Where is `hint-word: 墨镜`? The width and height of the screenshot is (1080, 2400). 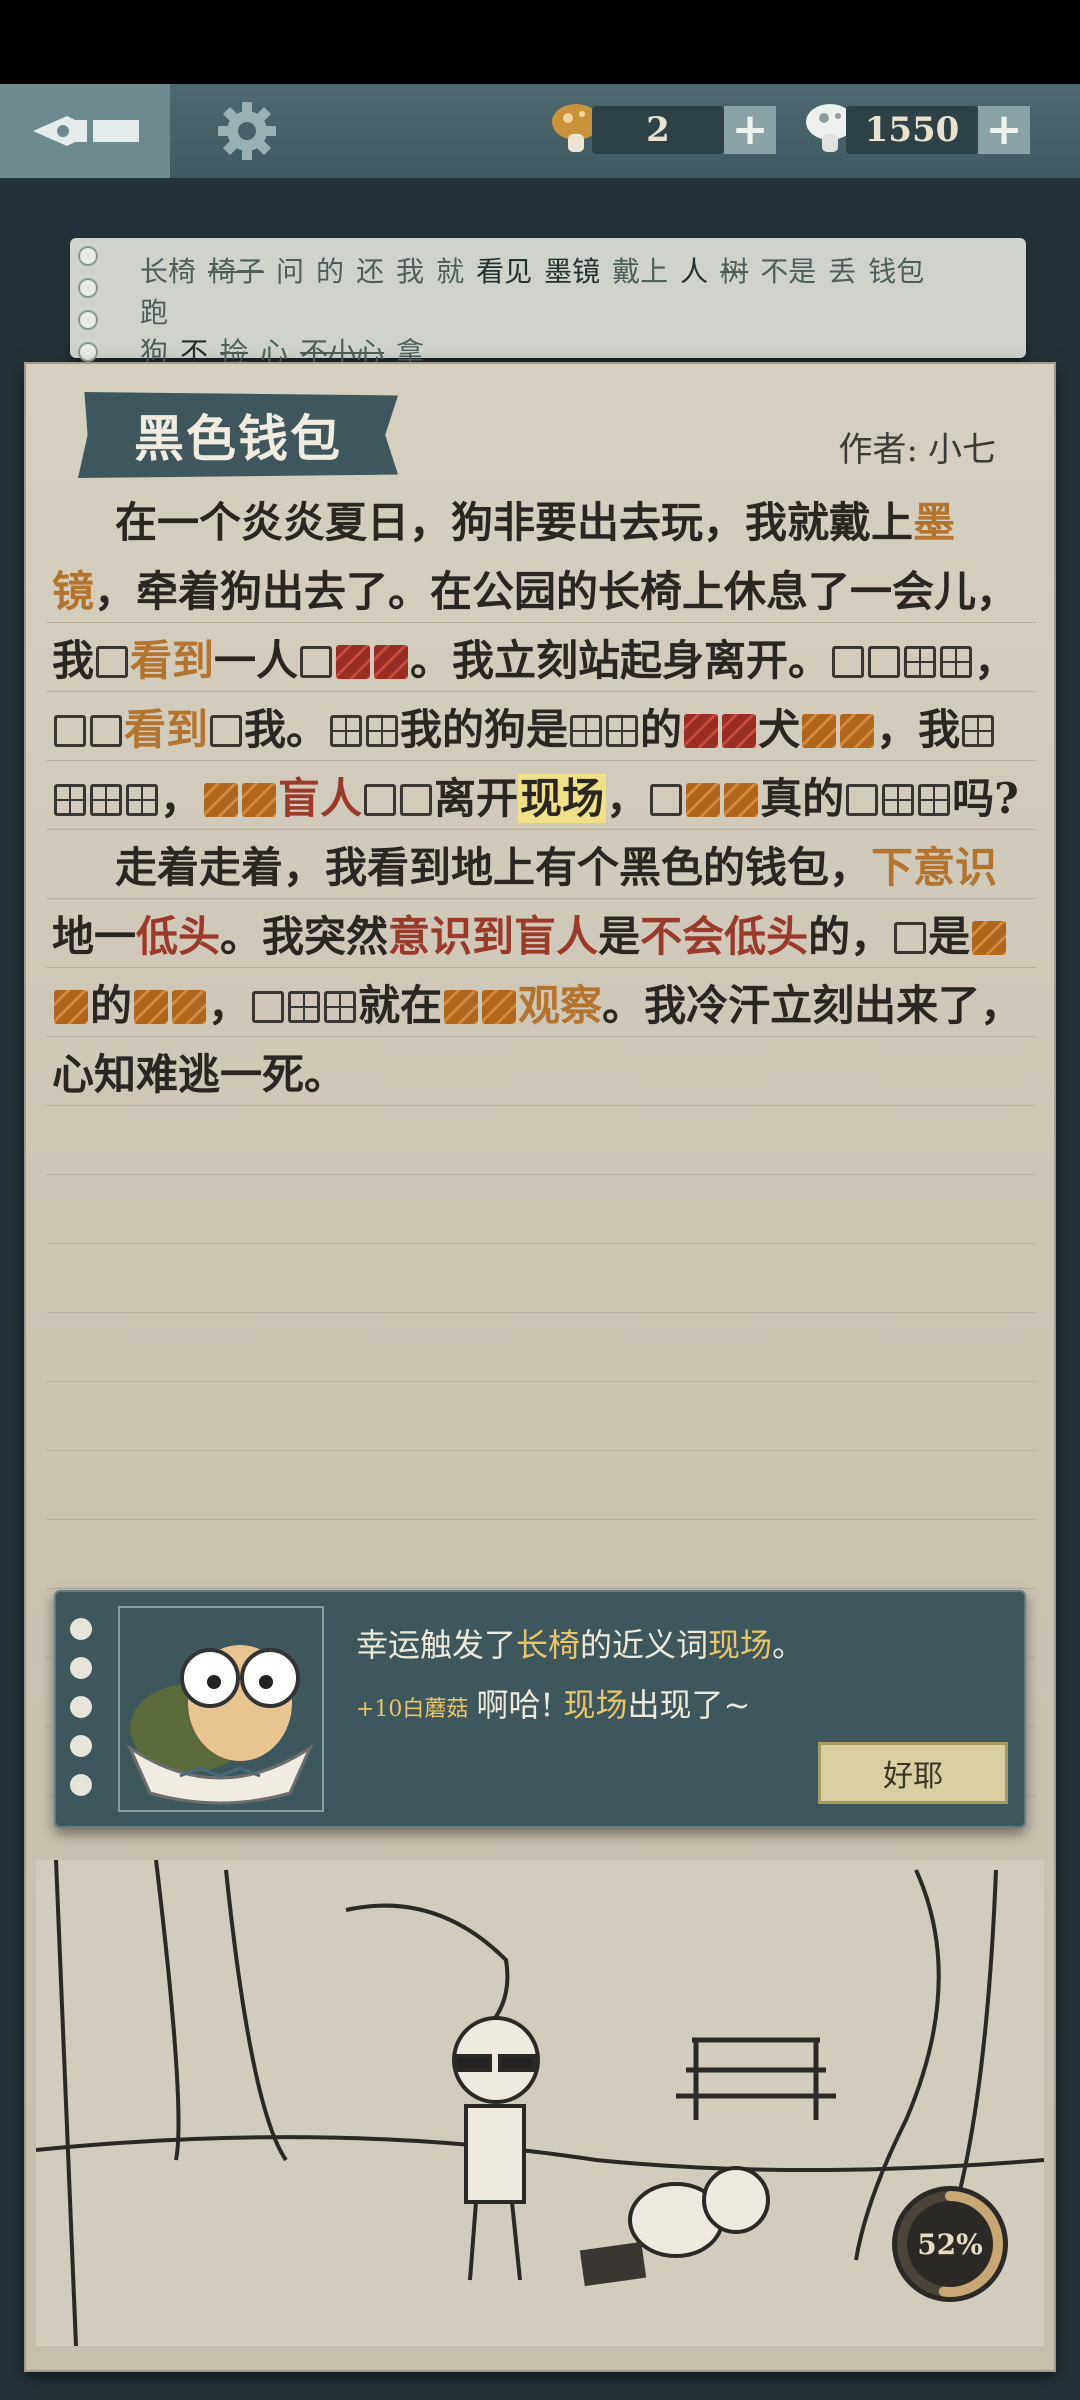 hint-word: 墨镜 is located at coordinates (572, 271).